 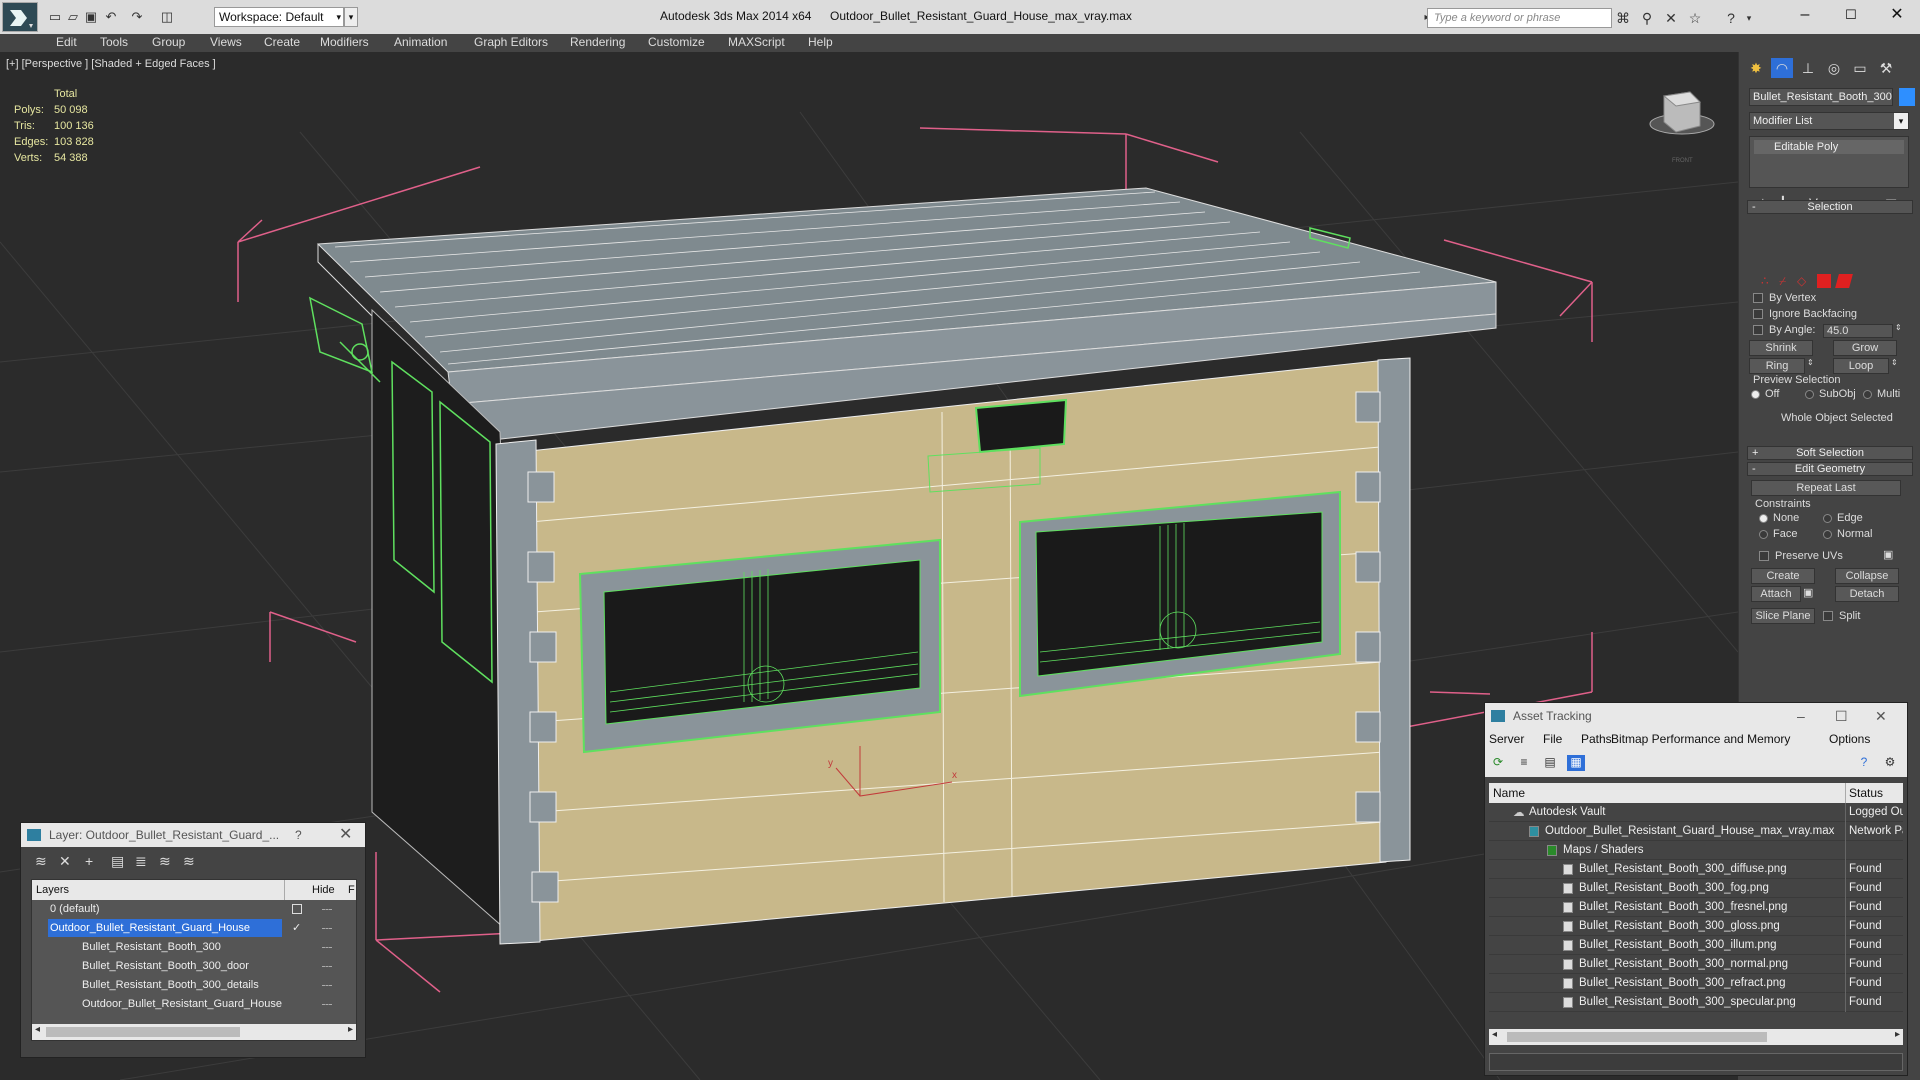 What do you see at coordinates (1858, 331) in the screenshot?
I see `angle-spinner: 45.0` at bounding box center [1858, 331].